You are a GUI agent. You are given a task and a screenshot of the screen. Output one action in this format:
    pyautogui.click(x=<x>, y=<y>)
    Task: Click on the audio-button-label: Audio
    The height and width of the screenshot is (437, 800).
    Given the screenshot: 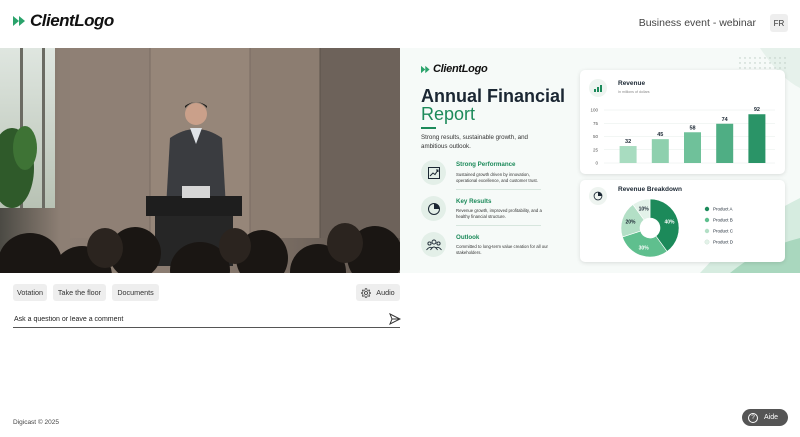 What is the action you would take?
    pyautogui.click(x=385, y=292)
    